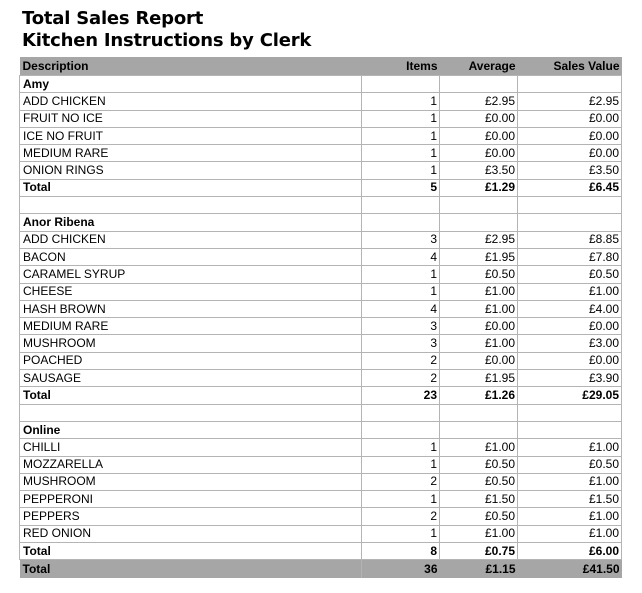 The image size is (642, 593). Describe the element at coordinates (478, 569) in the screenshot. I see `grand-total-average: £1.15` at that location.